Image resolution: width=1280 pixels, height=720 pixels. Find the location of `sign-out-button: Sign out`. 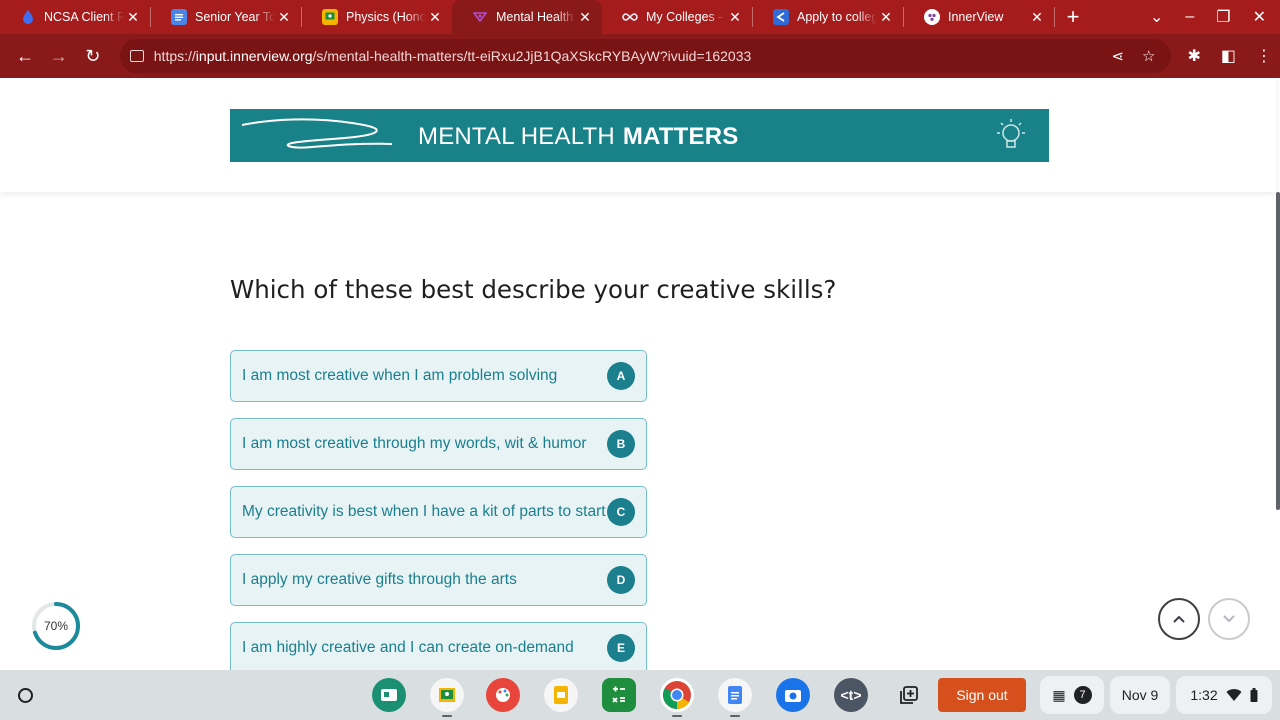

sign-out-button: Sign out is located at coordinates (982, 695).